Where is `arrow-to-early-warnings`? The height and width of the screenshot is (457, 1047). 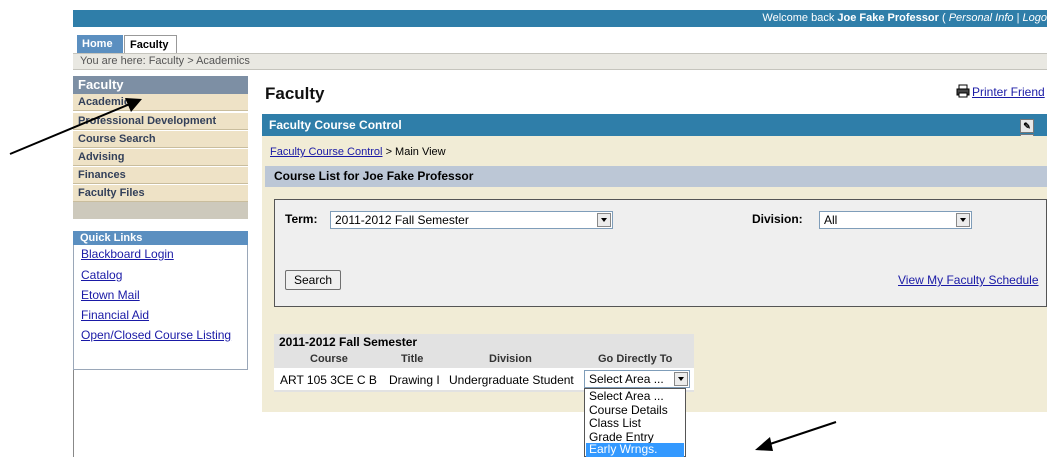 arrow-to-early-warnings is located at coordinates (796, 436).